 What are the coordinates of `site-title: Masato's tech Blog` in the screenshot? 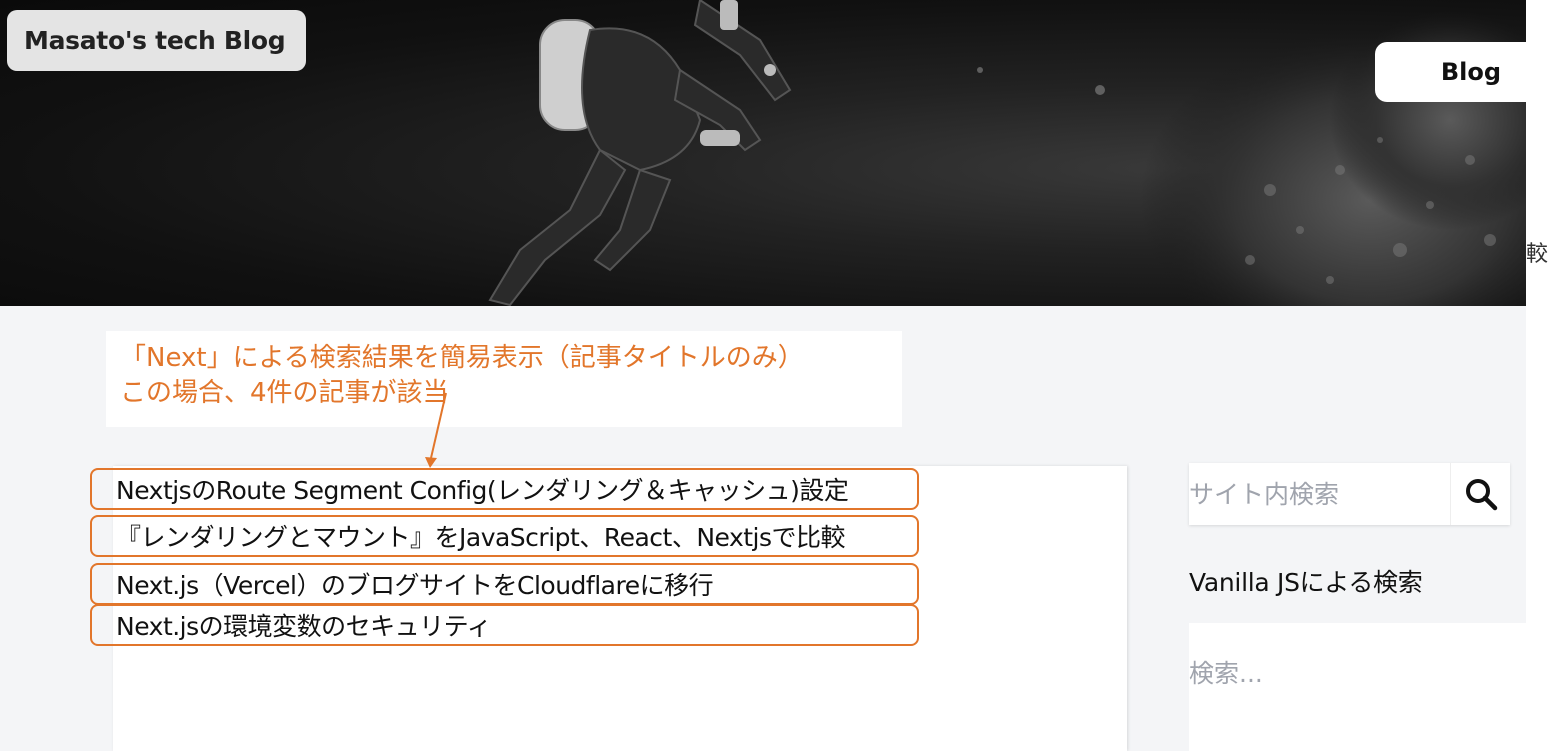 It's located at (156, 40).